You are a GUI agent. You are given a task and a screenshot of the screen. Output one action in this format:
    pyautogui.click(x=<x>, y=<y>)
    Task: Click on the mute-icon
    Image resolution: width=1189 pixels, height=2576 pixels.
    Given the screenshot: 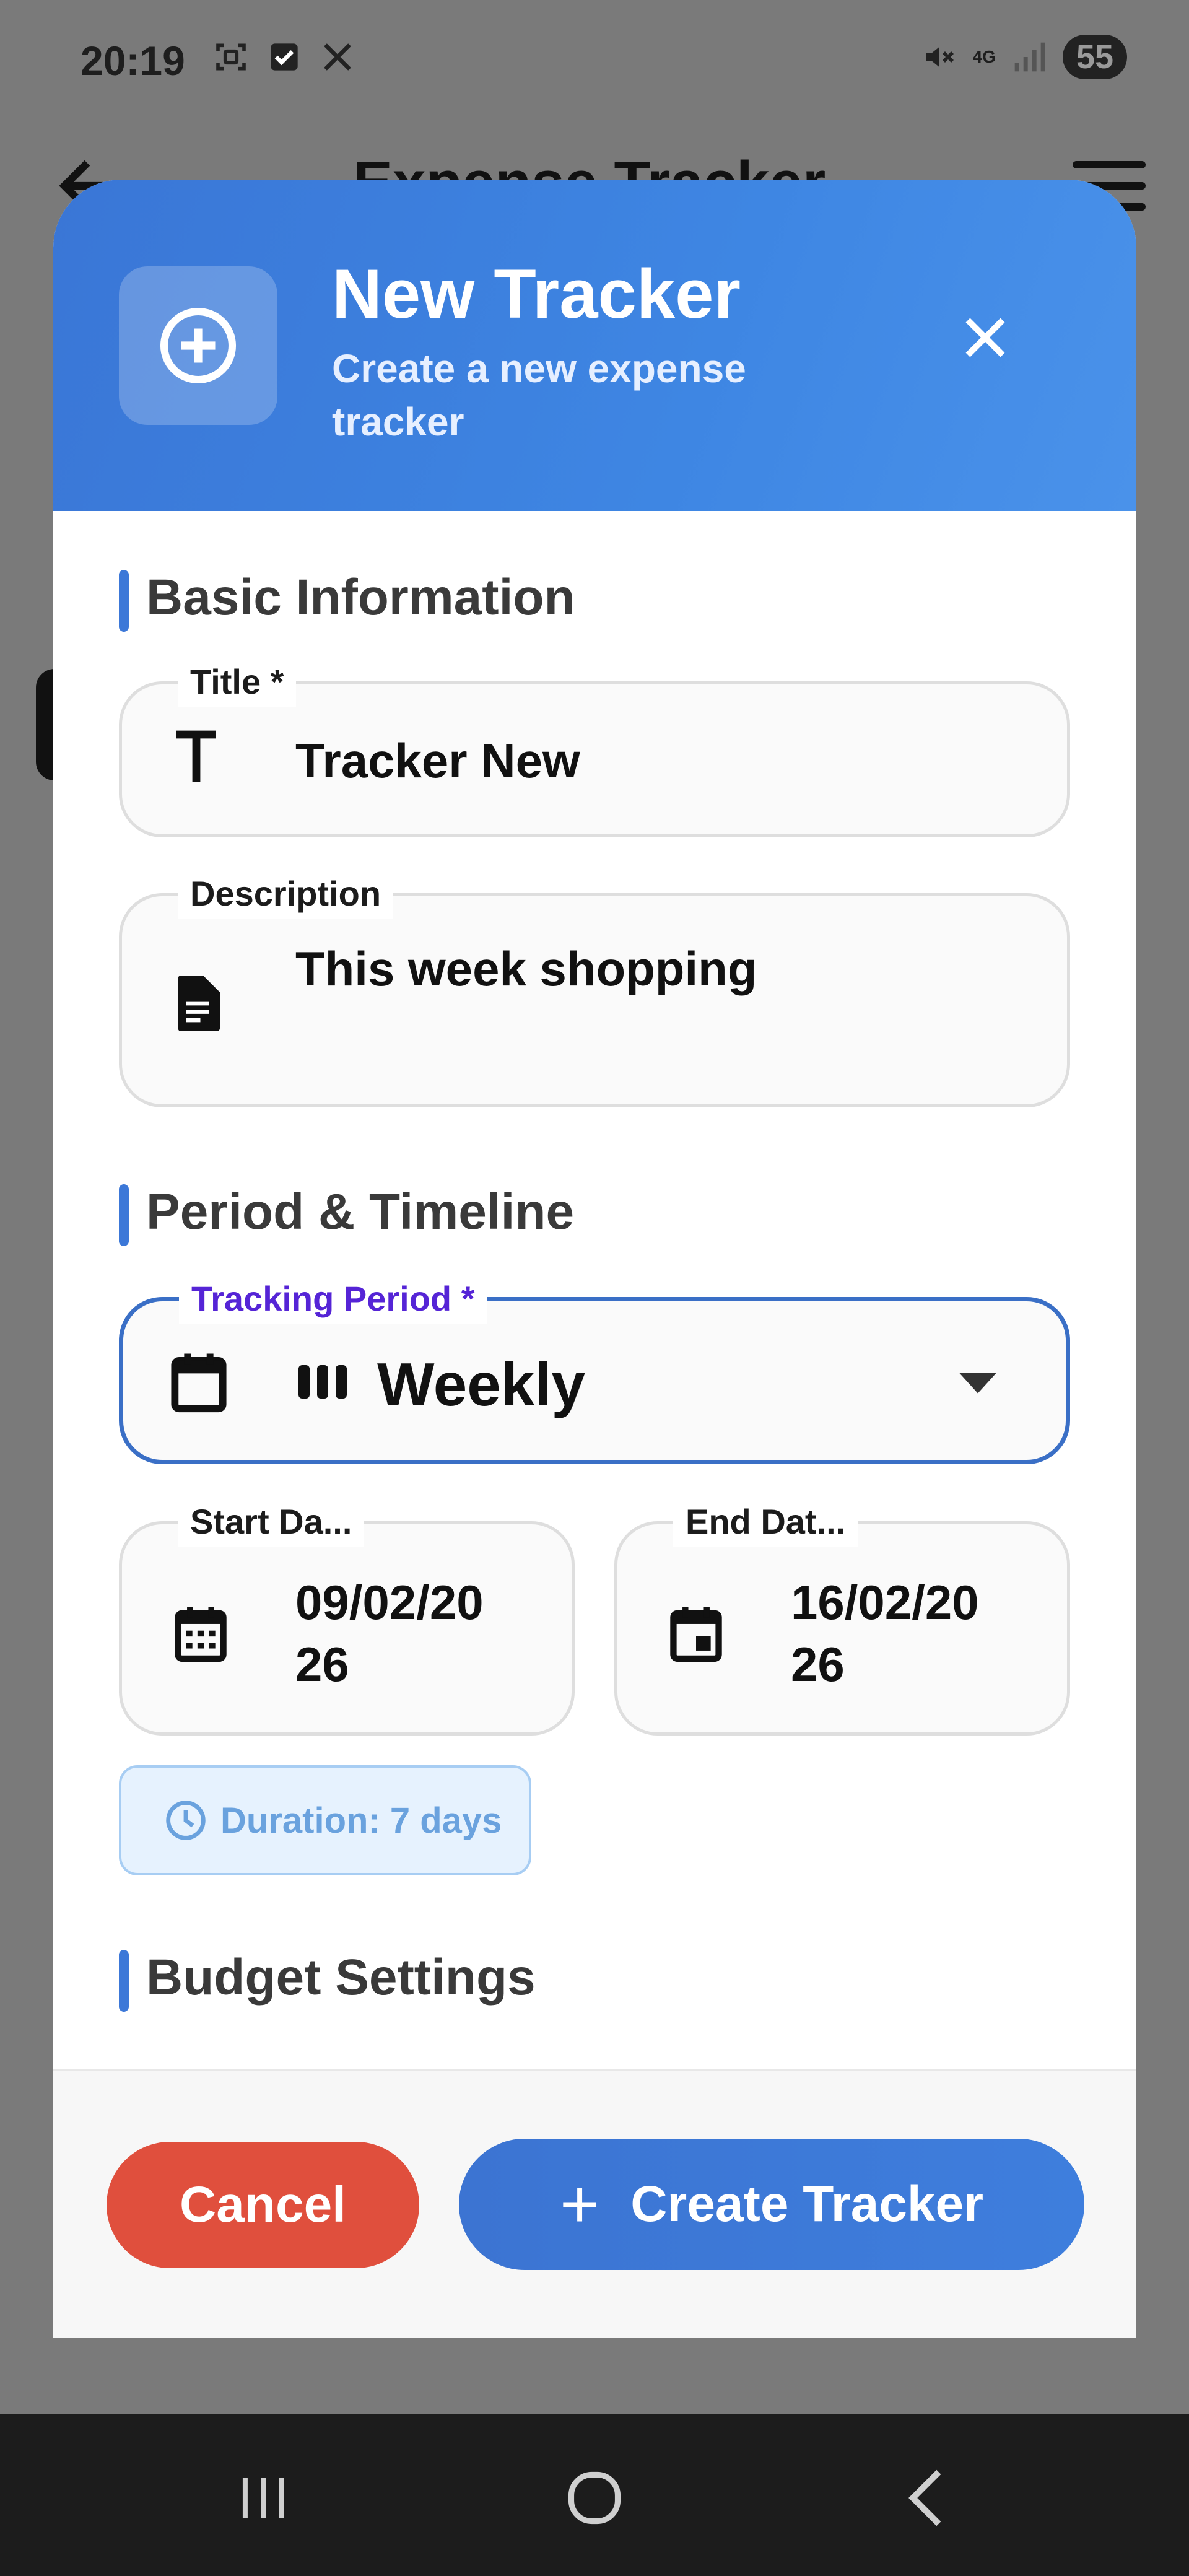 What is the action you would take?
    pyautogui.click(x=939, y=57)
    